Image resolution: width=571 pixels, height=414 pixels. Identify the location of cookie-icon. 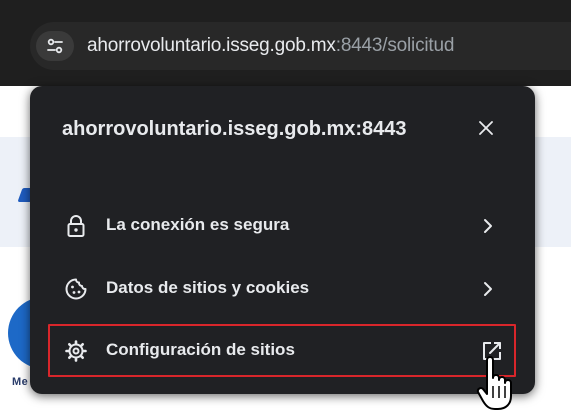
(76, 289).